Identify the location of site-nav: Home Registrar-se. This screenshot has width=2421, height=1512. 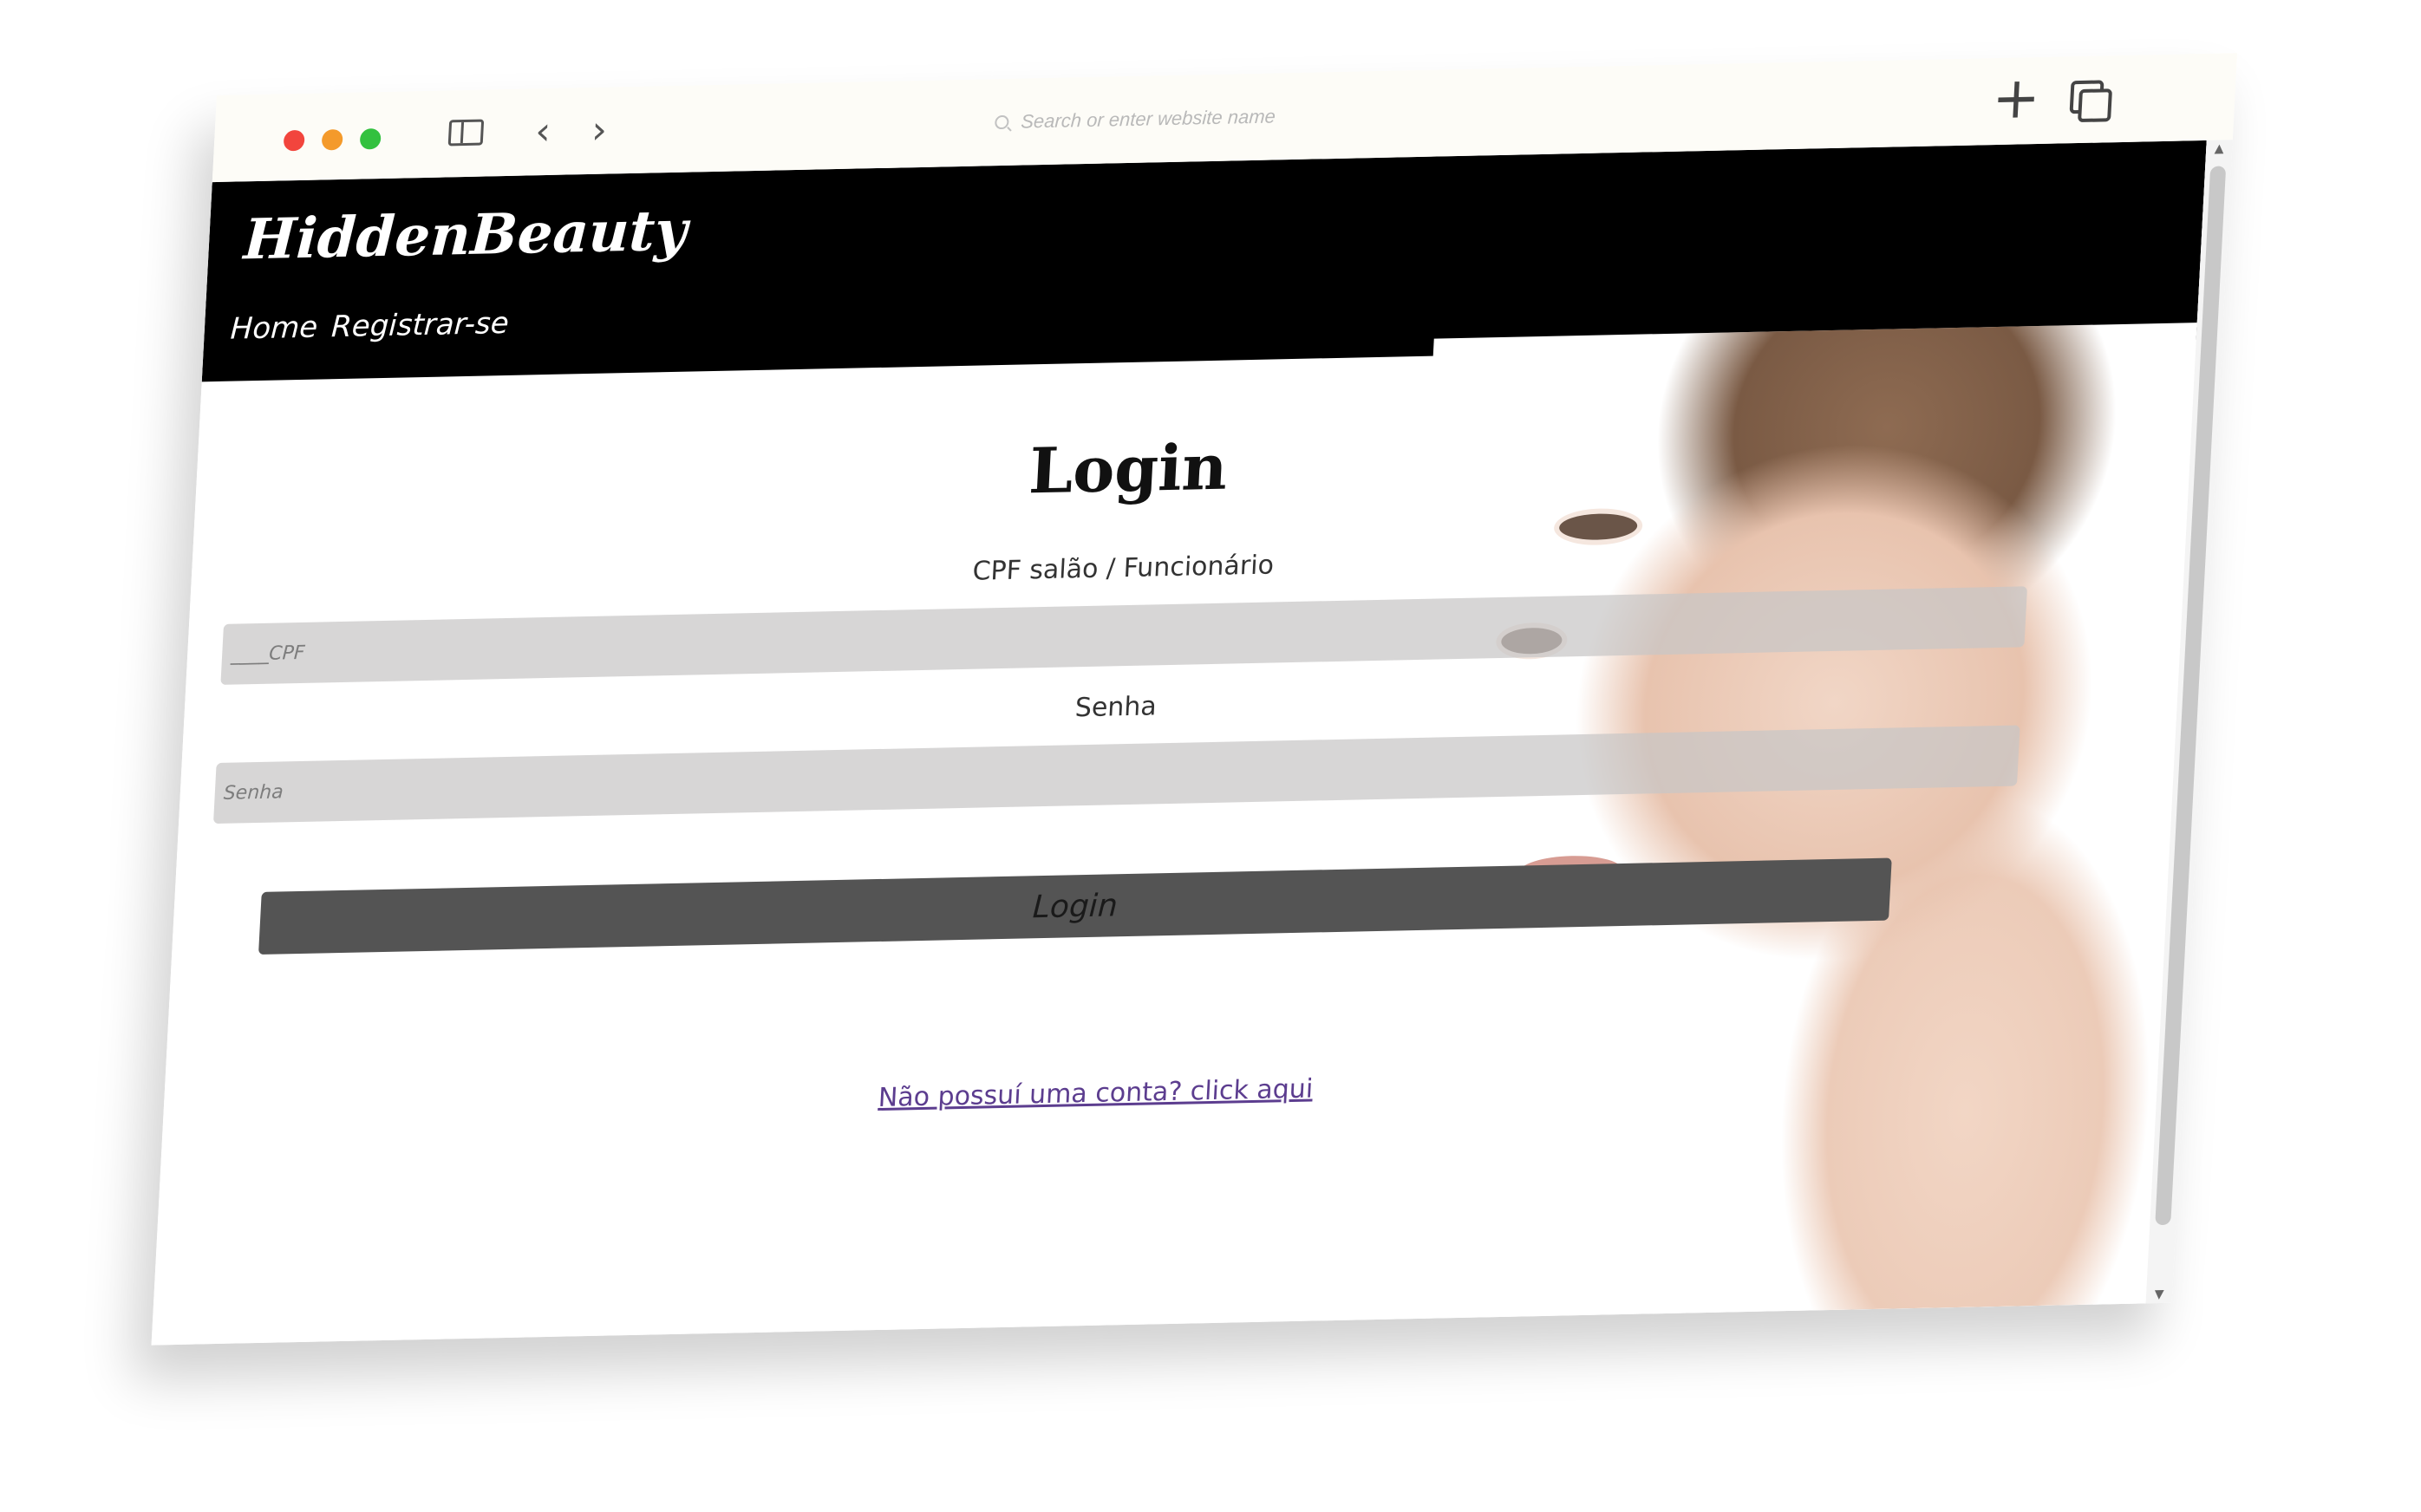
(370, 326).